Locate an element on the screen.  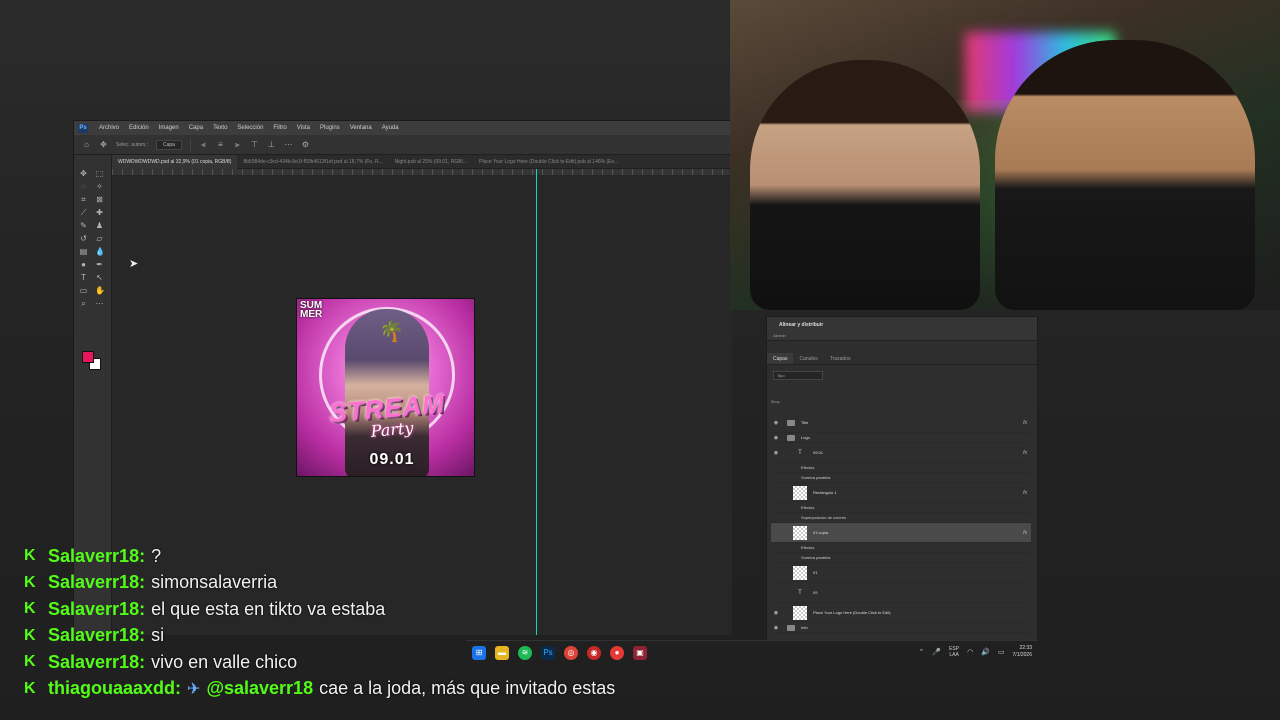
menu-vista: Vista is located at coordinates (303, 128).